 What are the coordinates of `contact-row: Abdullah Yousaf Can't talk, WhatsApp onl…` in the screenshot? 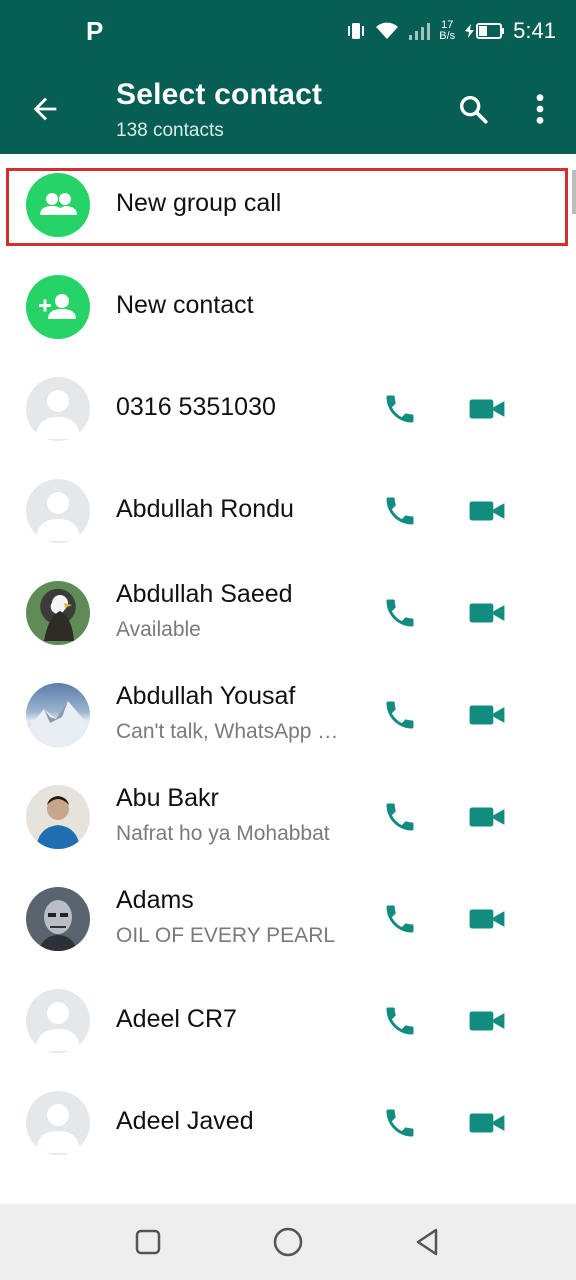 It's located at (288, 715).